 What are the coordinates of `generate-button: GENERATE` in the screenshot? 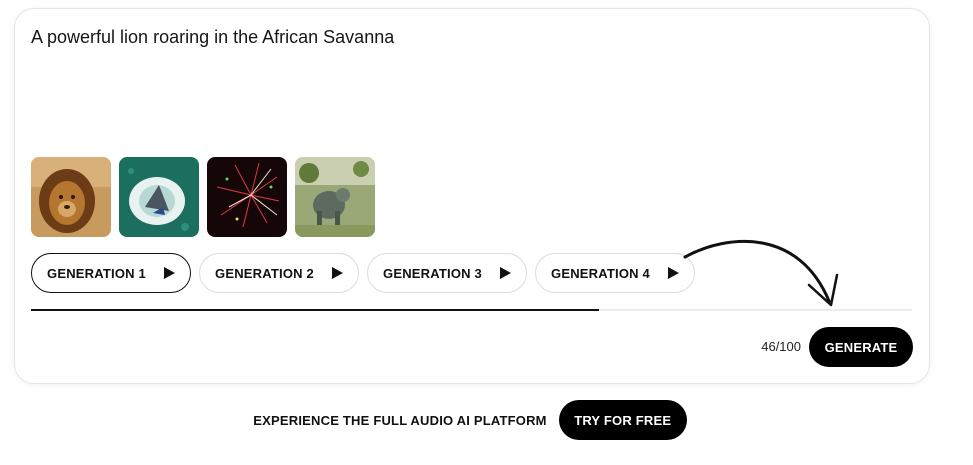 It's located at (861, 347).